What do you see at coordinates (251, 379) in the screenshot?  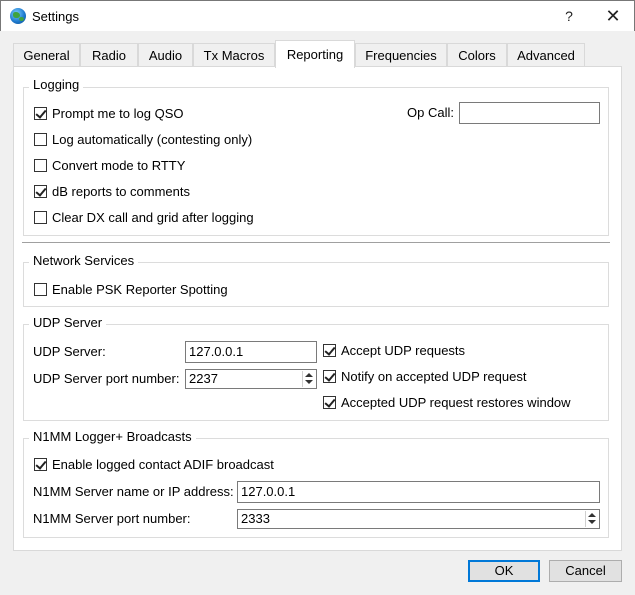 I see `udp-port-spinbox: 2237` at bounding box center [251, 379].